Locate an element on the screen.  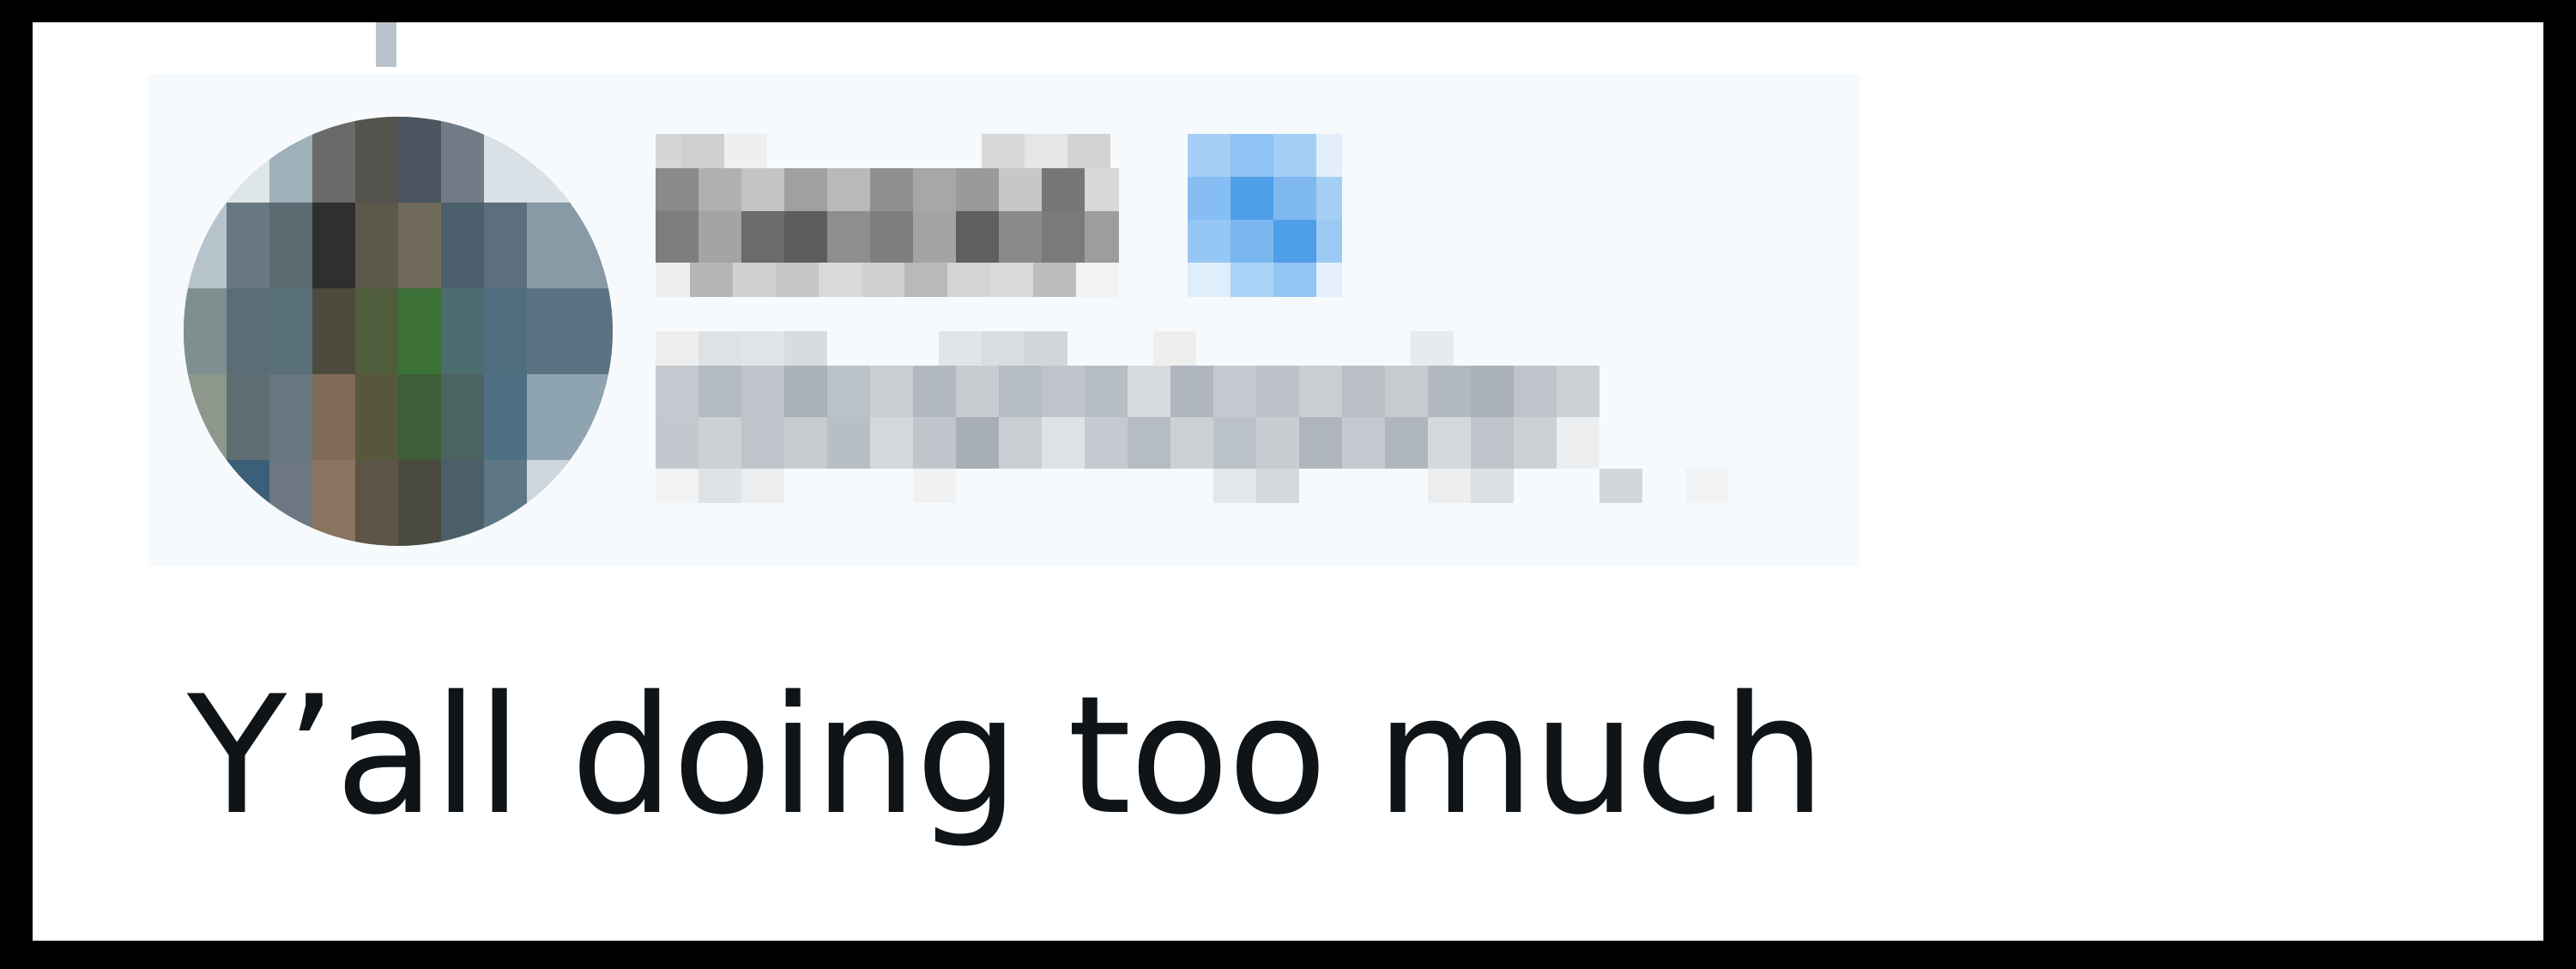
tweet-text: Y’all doing too much is located at coordinates (1006, 756).